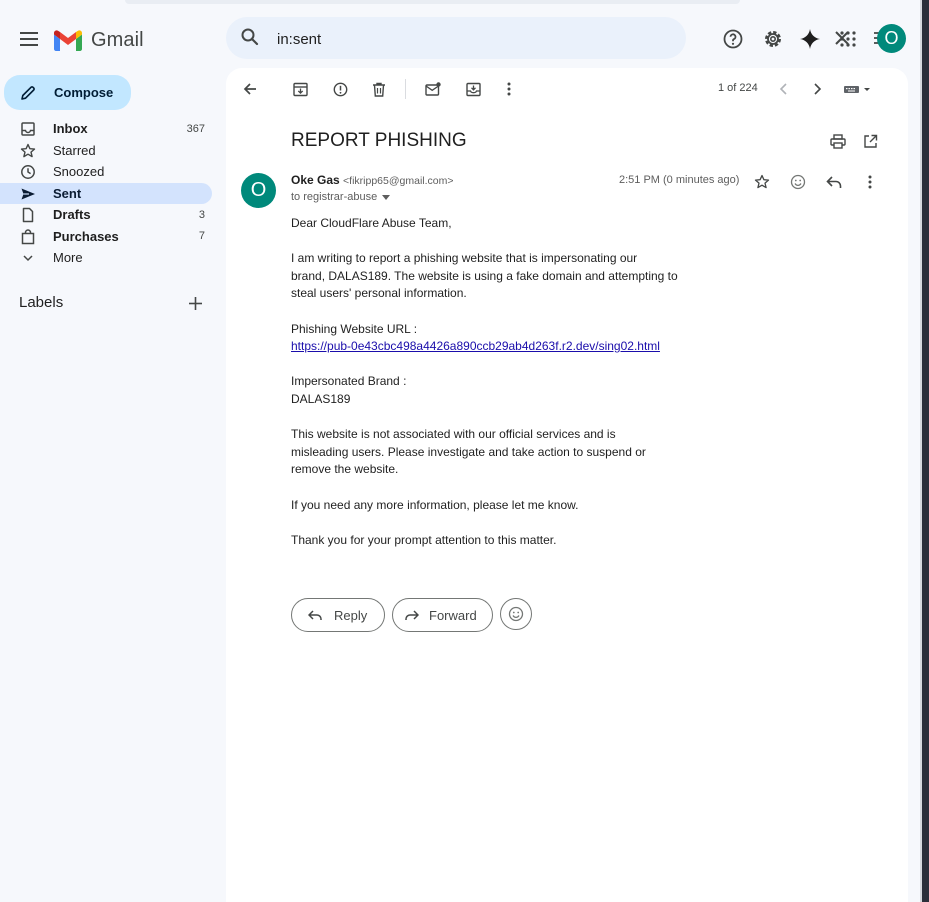 The height and width of the screenshot is (902, 929). I want to click on sidebar-item-purchases: Purchases 7, so click(106, 237).